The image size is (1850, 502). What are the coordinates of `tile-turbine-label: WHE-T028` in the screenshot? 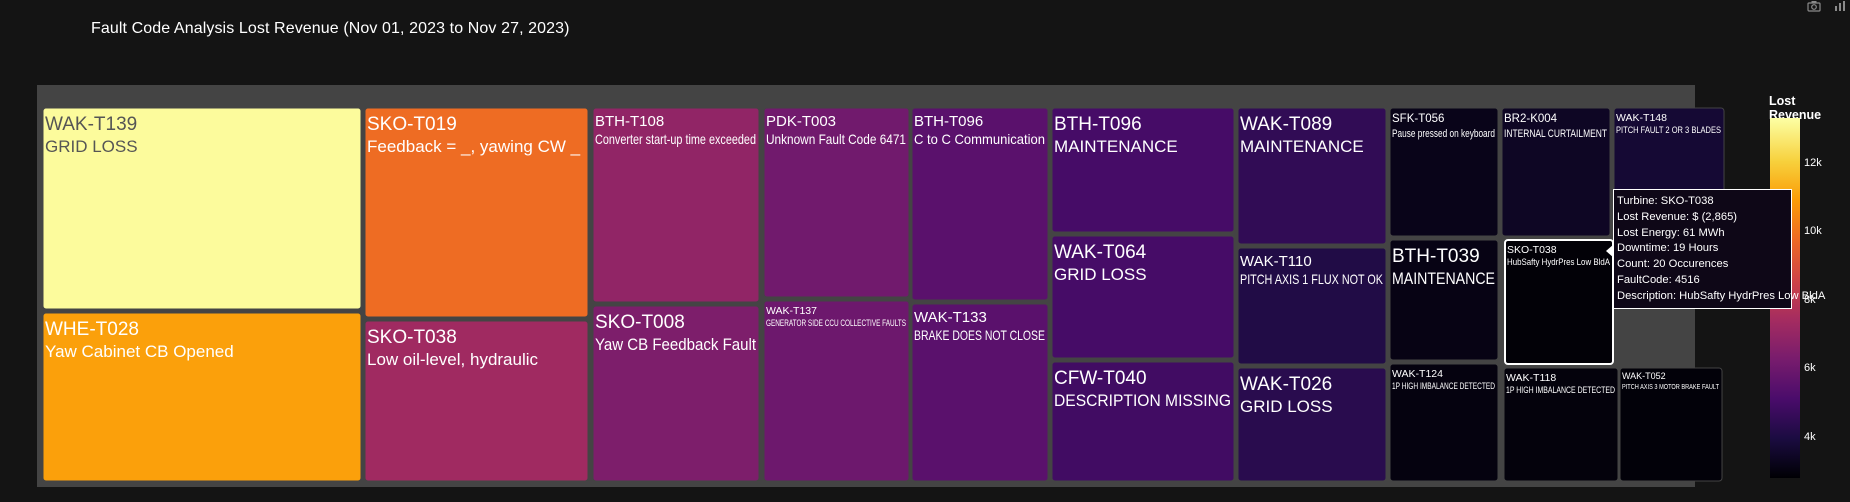 It's located at (92, 329).